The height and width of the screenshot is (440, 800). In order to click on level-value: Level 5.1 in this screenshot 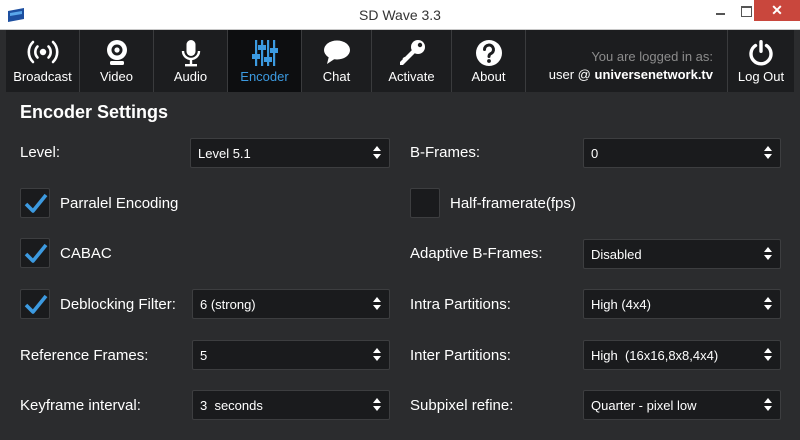, I will do `click(224, 153)`.